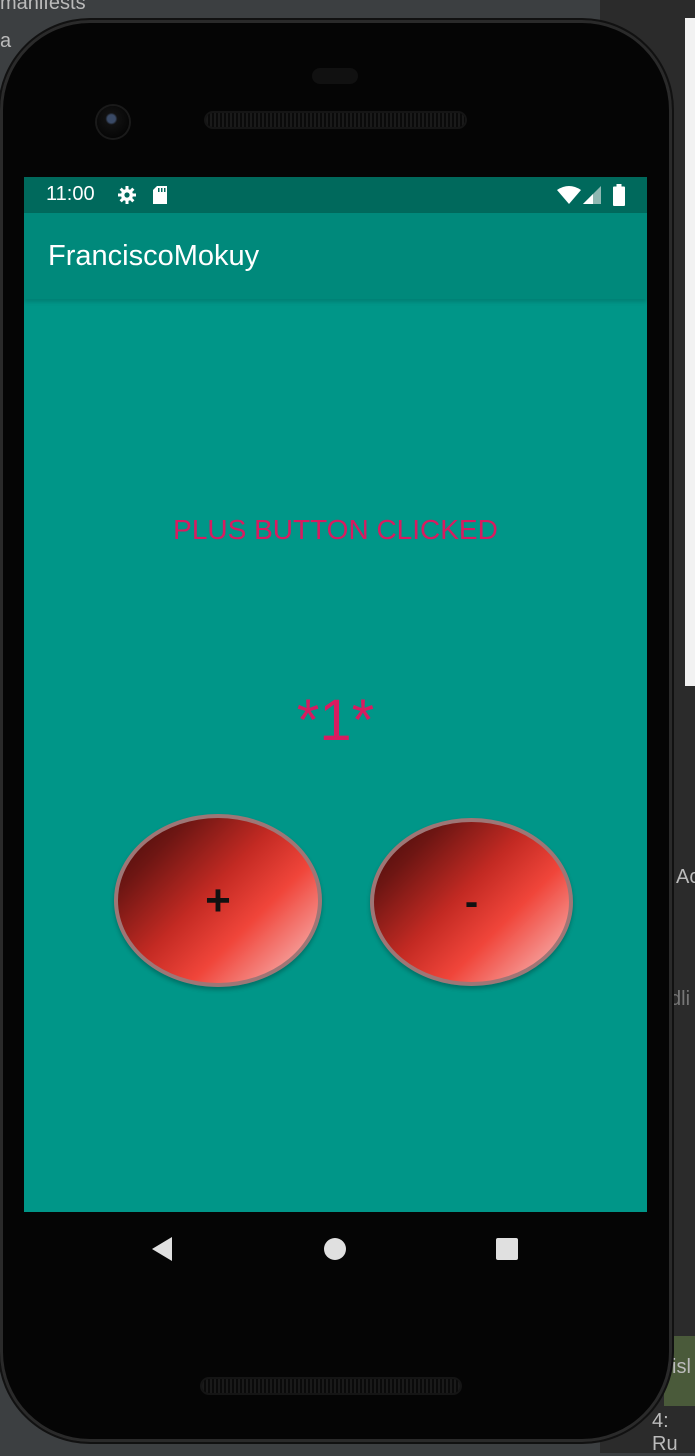 The height and width of the screenshot is (1456, 695). Describe the element at coordinates (335, 120) in the screenshot. I see `earpiece-speaker` at that location.